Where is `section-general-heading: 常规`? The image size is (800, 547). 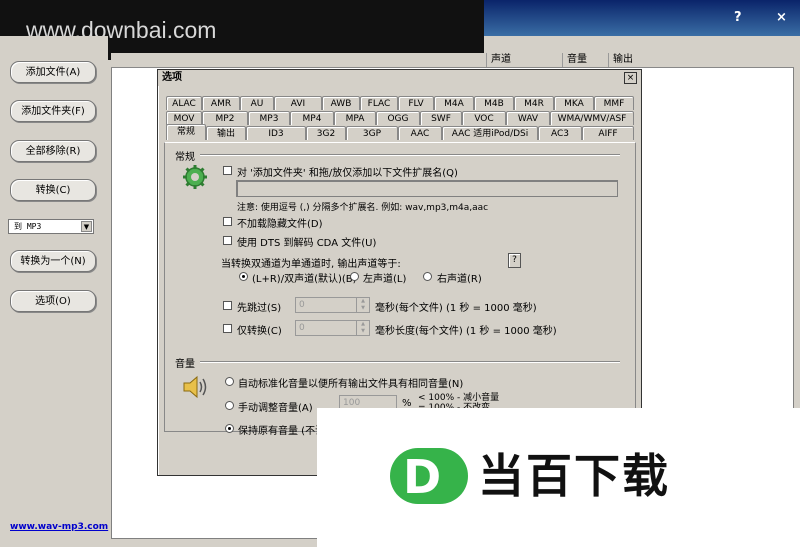
section-general-heading: 常规 is located at coordinates (185, 157).